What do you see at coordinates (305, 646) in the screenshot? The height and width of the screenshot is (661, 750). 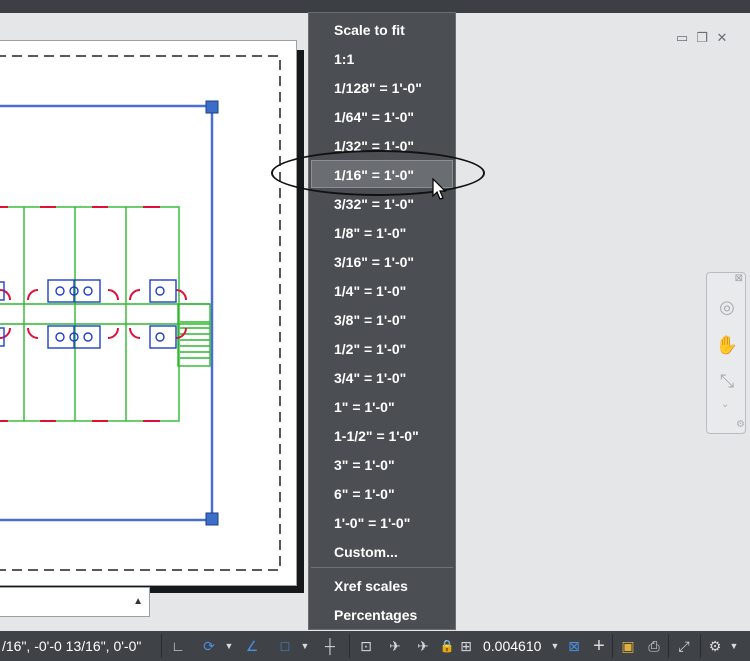 I see `osnap-dropdown-icon: ▼` at bounding box center [305, 646].